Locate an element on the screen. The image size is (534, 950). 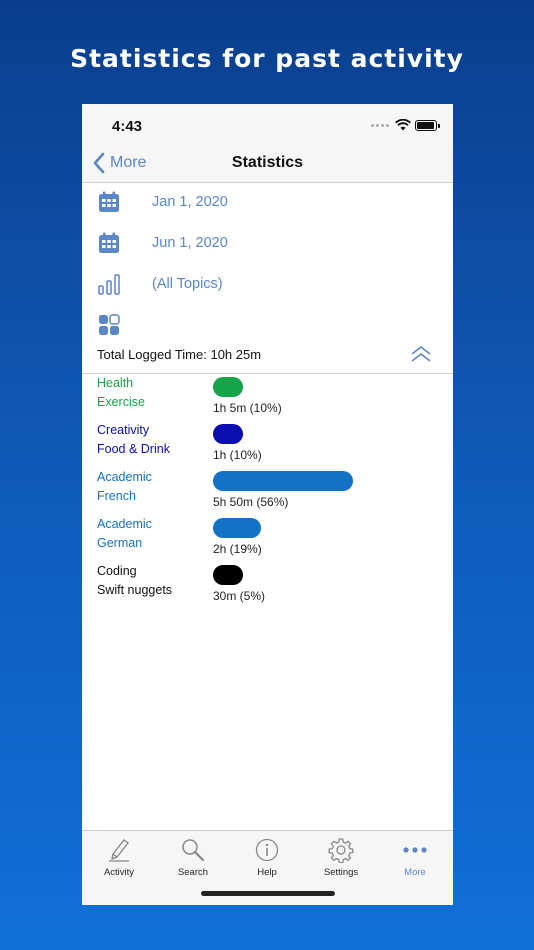
total-logged-time: Total Logged Time: 10h 25m is located at coordinates (179, 354).